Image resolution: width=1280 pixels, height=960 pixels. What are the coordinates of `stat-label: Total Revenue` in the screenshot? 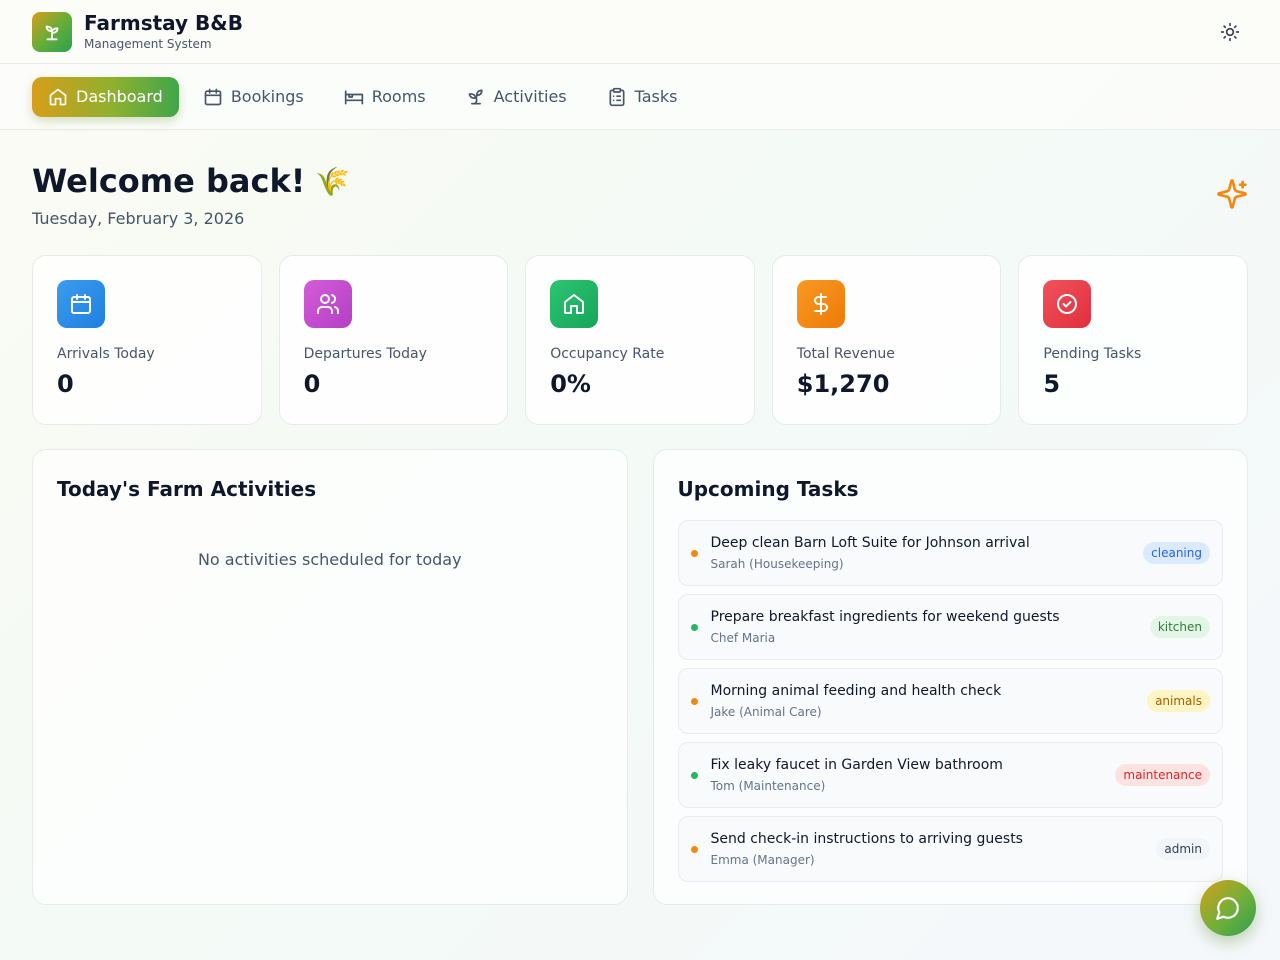 It's located at (845, 354).